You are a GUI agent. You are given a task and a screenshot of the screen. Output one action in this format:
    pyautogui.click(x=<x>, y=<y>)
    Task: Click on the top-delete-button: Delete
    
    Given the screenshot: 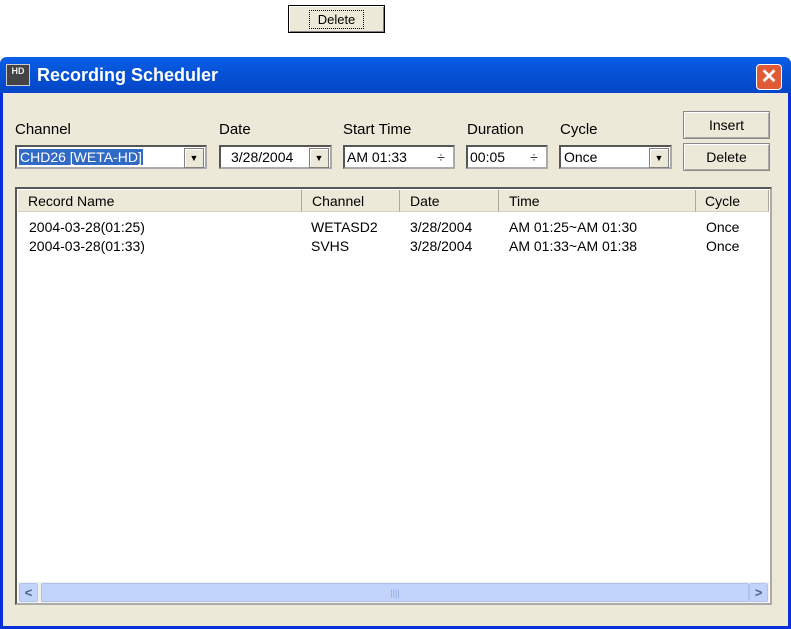 What is the action you would take?
    pyautogui.click(x=336, y=19)
    